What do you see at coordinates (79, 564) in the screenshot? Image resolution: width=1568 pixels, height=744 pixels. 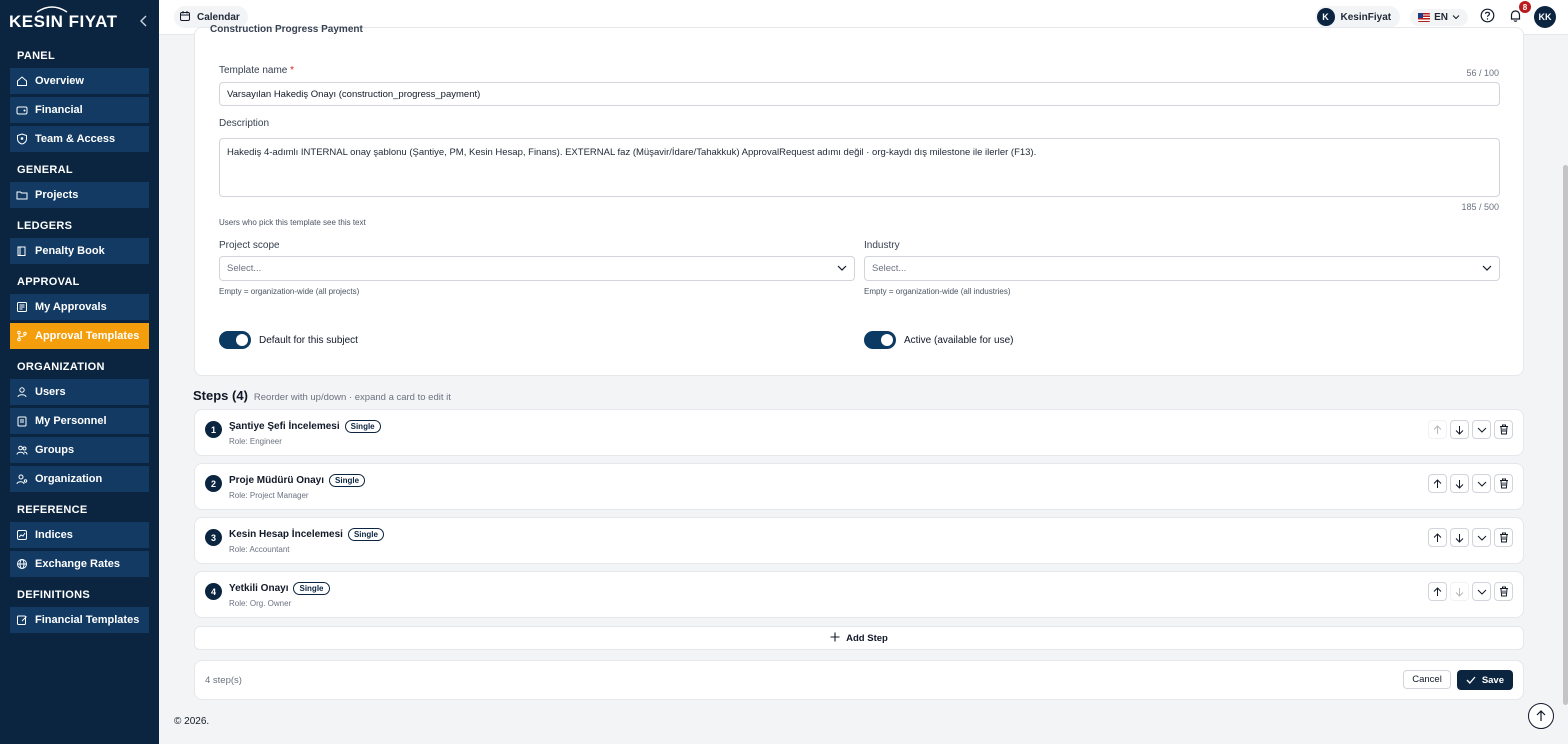 I see `sidebar-item-exchange-rates: Exchange Rates` at bounding box center [79, 564].